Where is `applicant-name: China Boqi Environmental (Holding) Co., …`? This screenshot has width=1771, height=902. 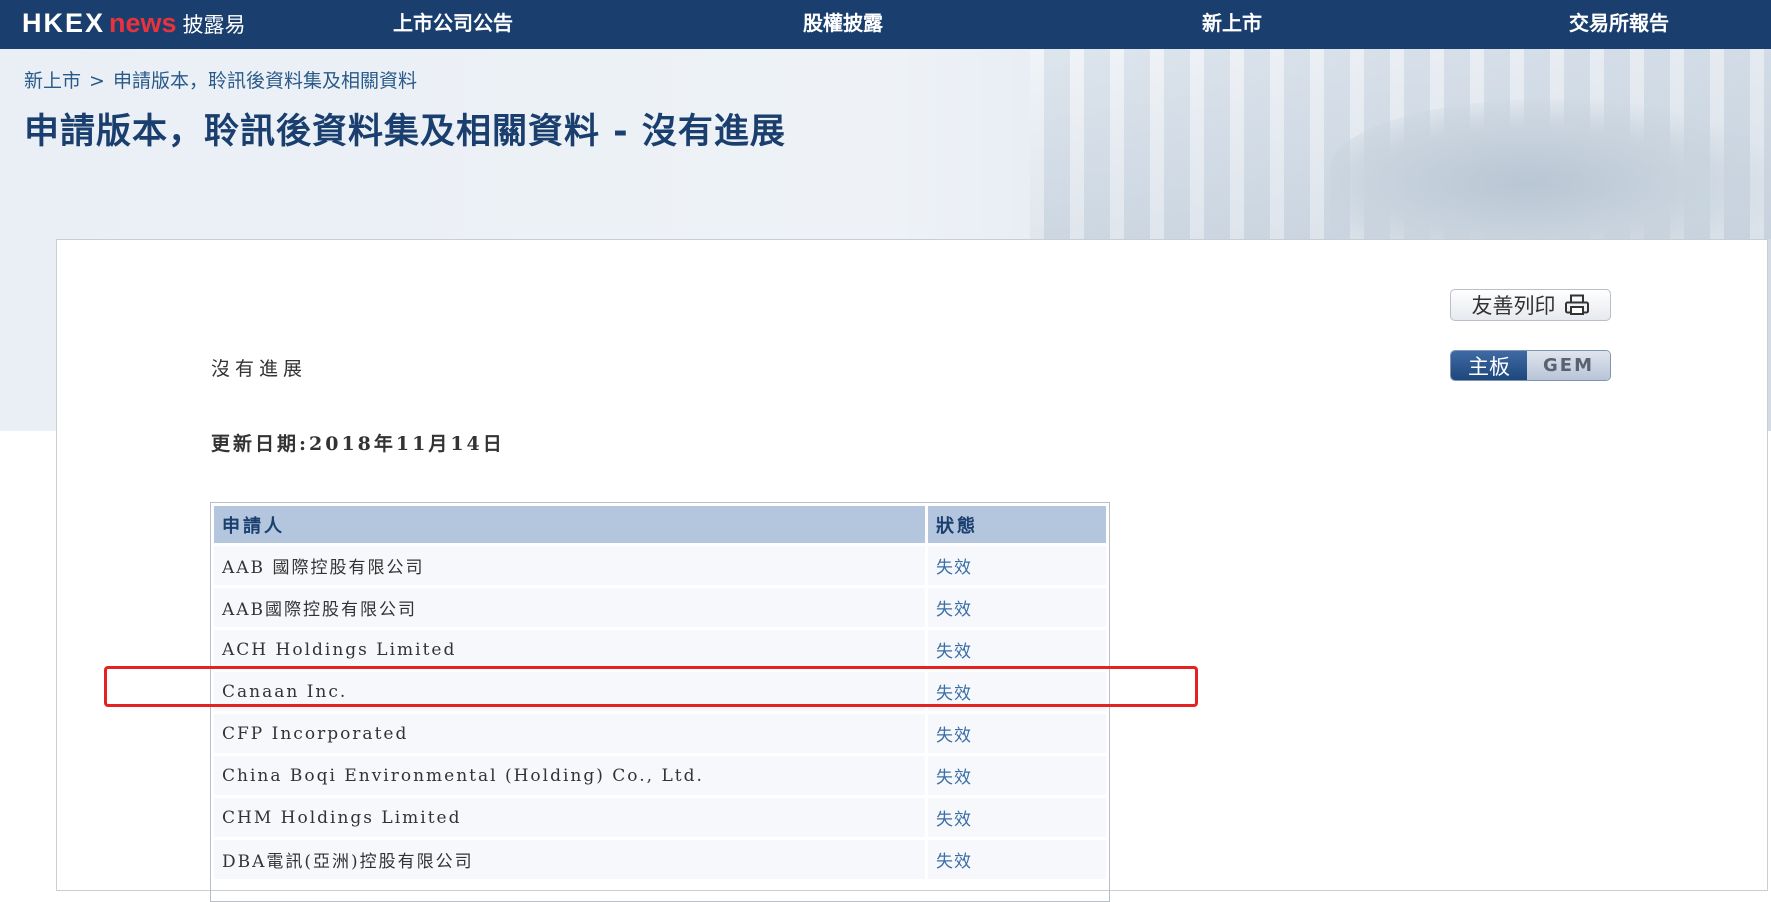
applicant-name: China Boqi Environmental (Holding) Co., … is located at coordinates (569, 775).